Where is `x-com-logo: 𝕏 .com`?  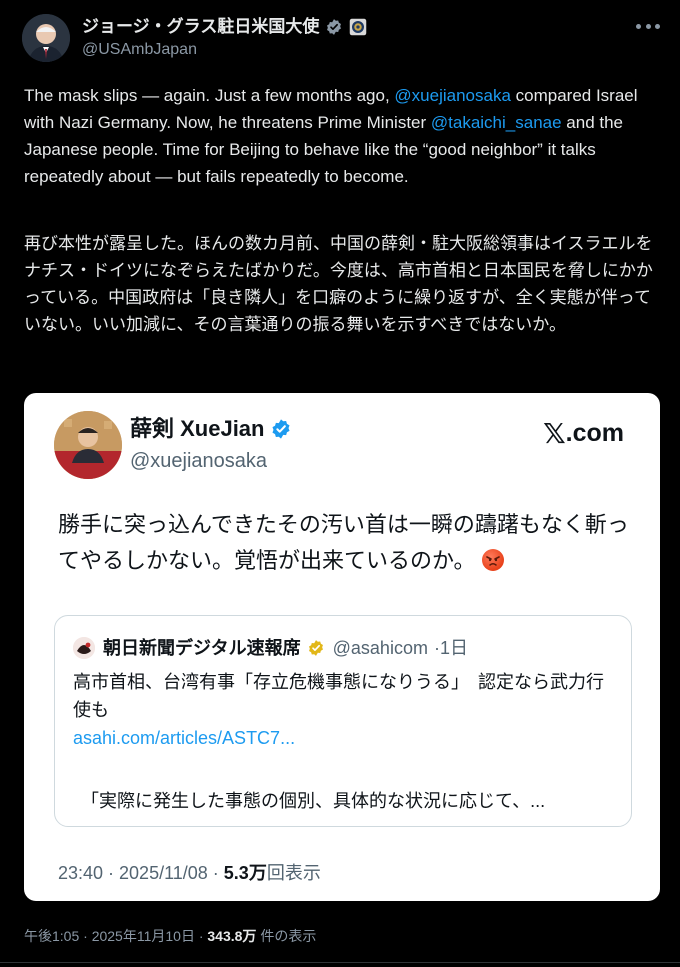
x-com-logo: 𝕏 .com is located at coordinates (583, 433).